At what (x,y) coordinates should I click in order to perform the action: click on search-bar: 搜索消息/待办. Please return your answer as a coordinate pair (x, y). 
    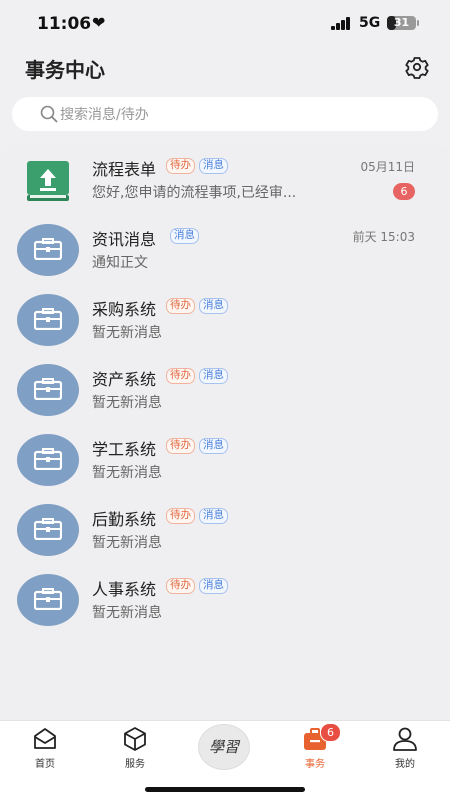
    Looking at the image, I should click on (225, 114).